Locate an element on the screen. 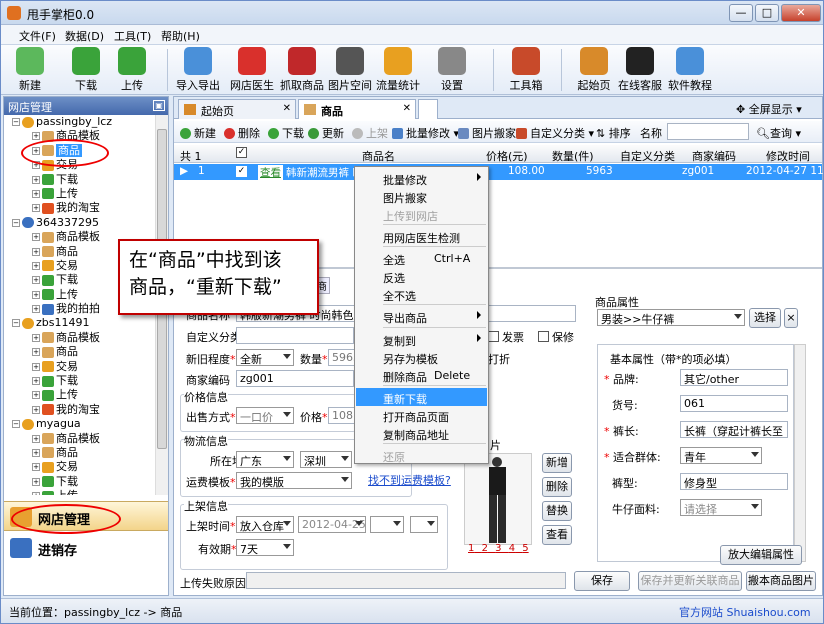  pin-icon: ▣ is located at coordinates (159, 105).